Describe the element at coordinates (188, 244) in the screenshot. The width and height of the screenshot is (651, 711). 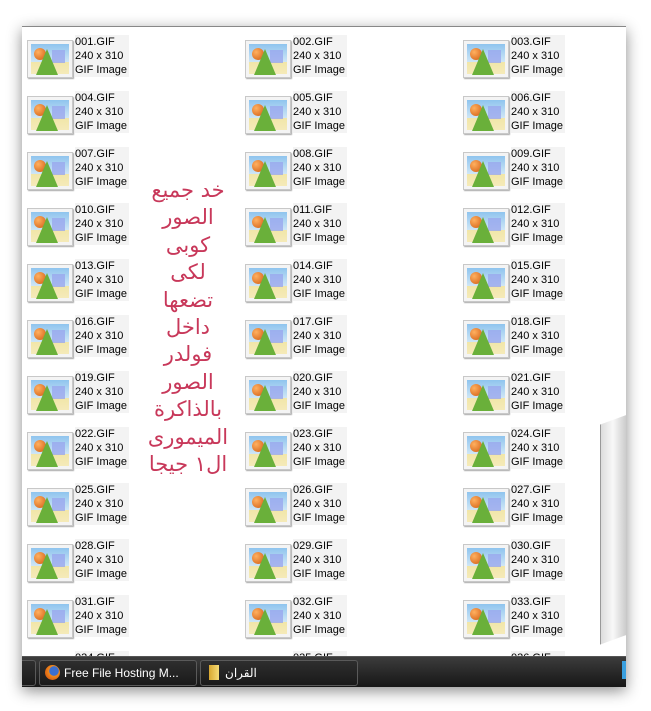
I see `overlay-line: كوبى` at that location.